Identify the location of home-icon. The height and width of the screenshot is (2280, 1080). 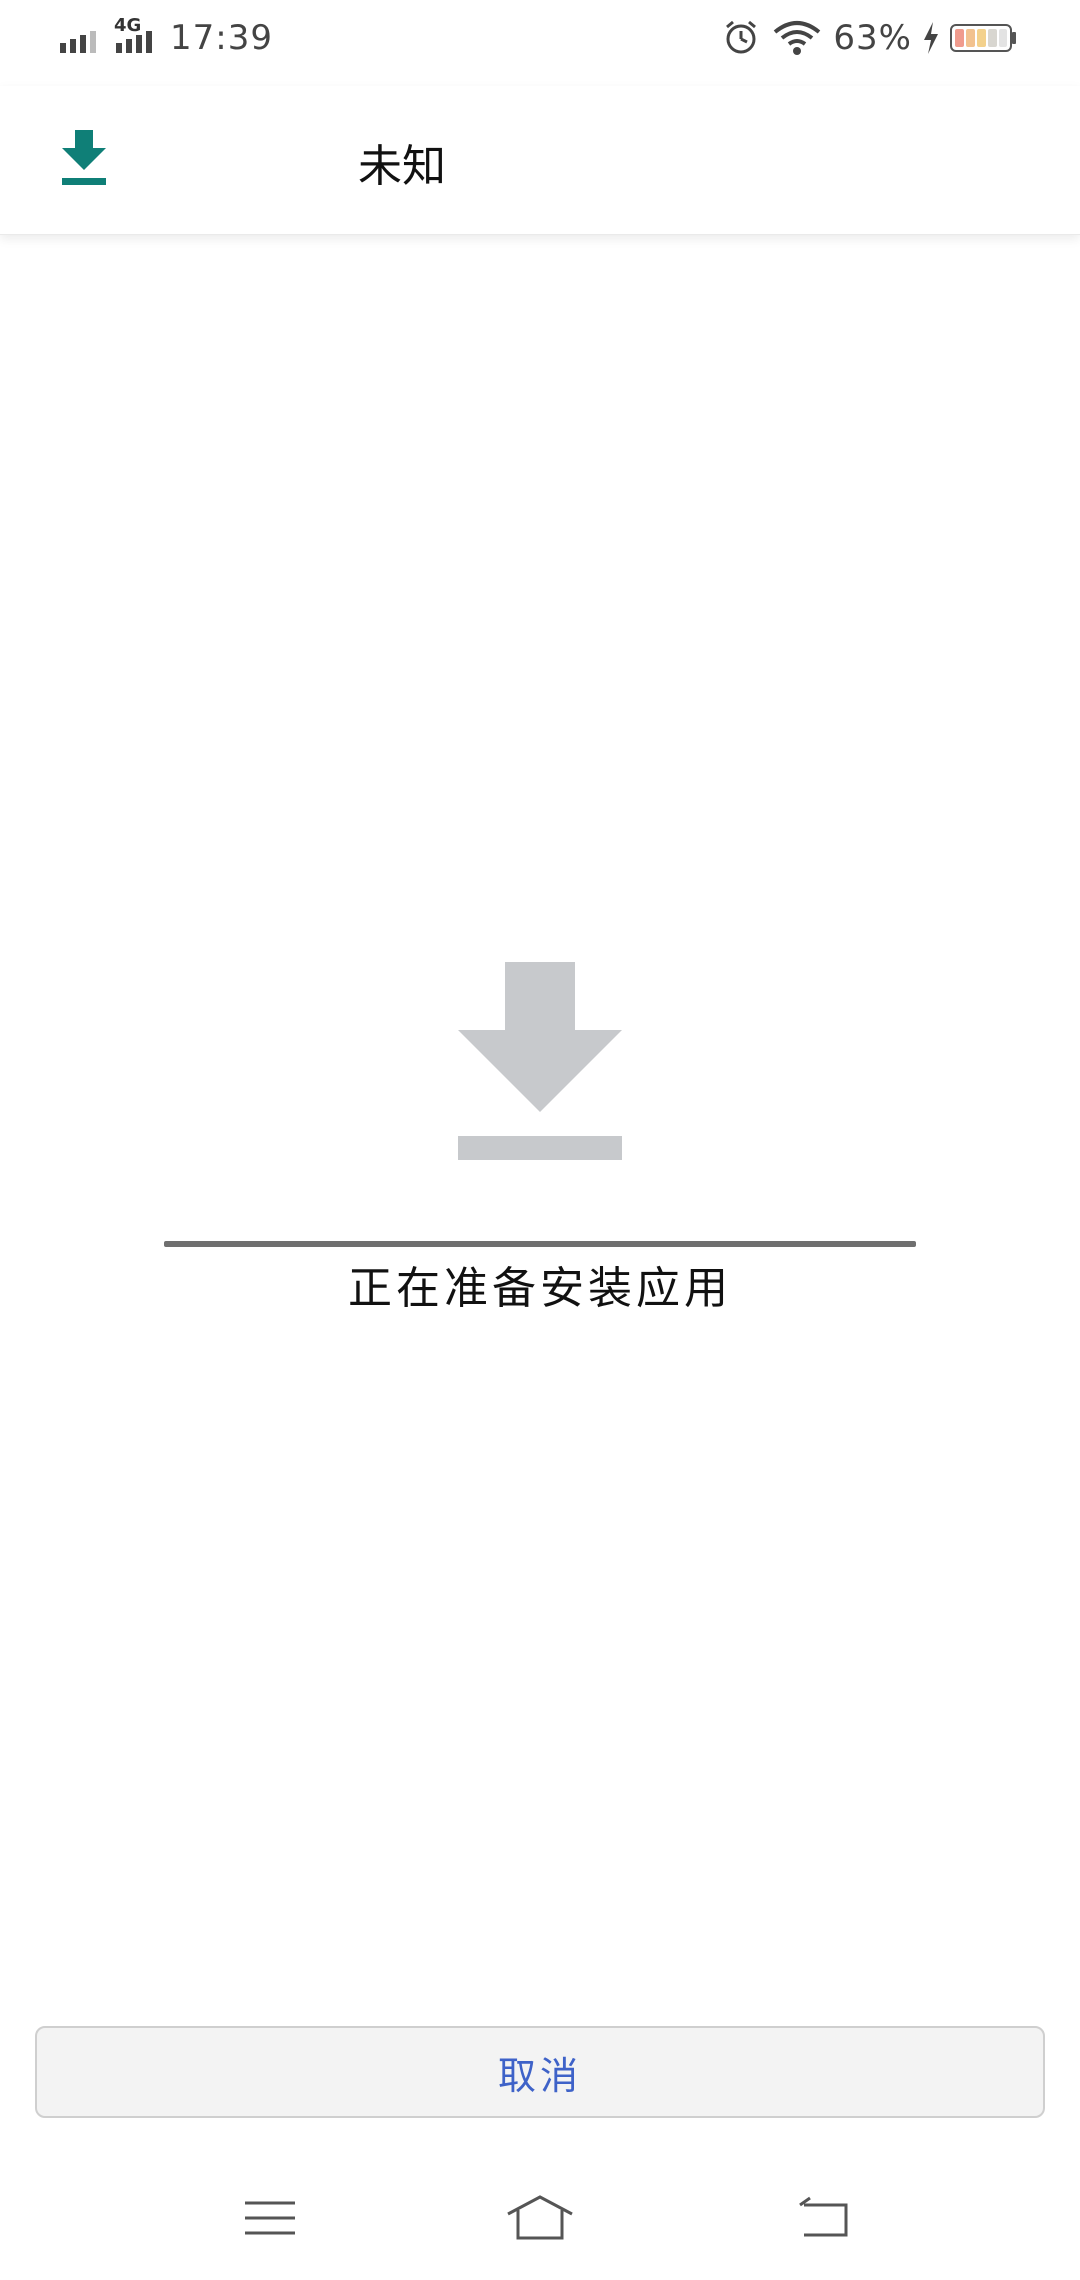
(540, 2217).